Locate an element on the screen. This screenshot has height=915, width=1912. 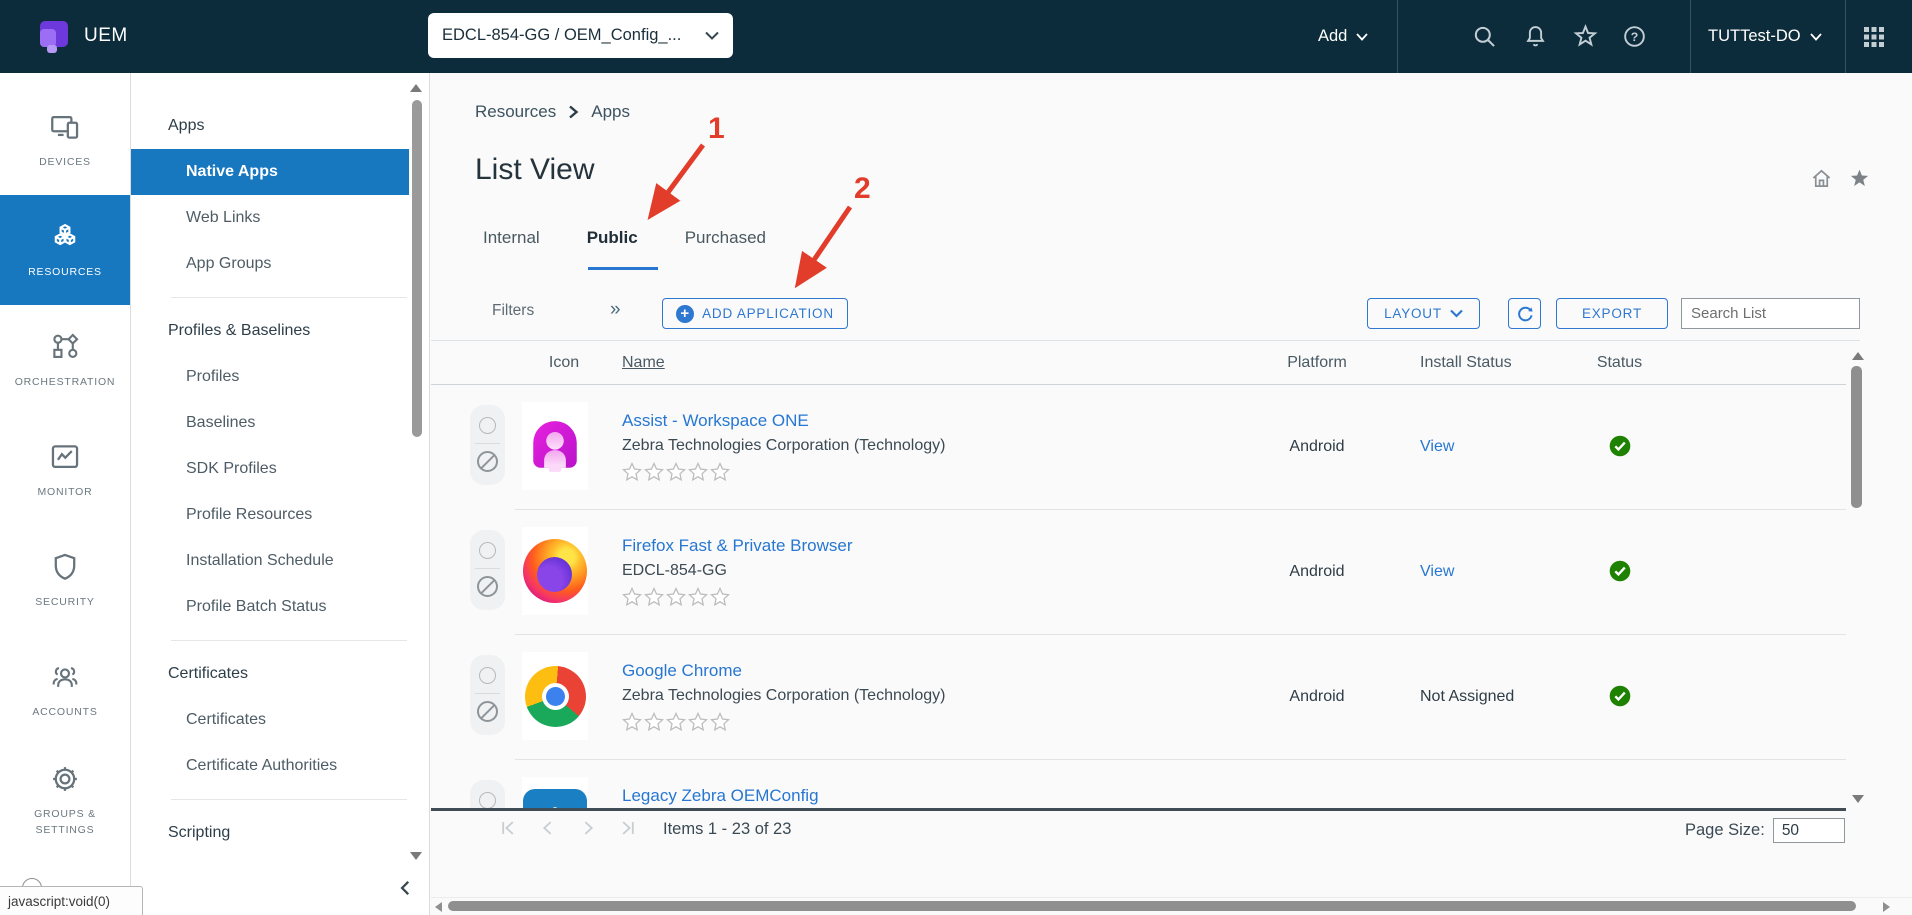
nav-item-certificate-authorities: Certificate Authorities is located at coordinates (270, 766).